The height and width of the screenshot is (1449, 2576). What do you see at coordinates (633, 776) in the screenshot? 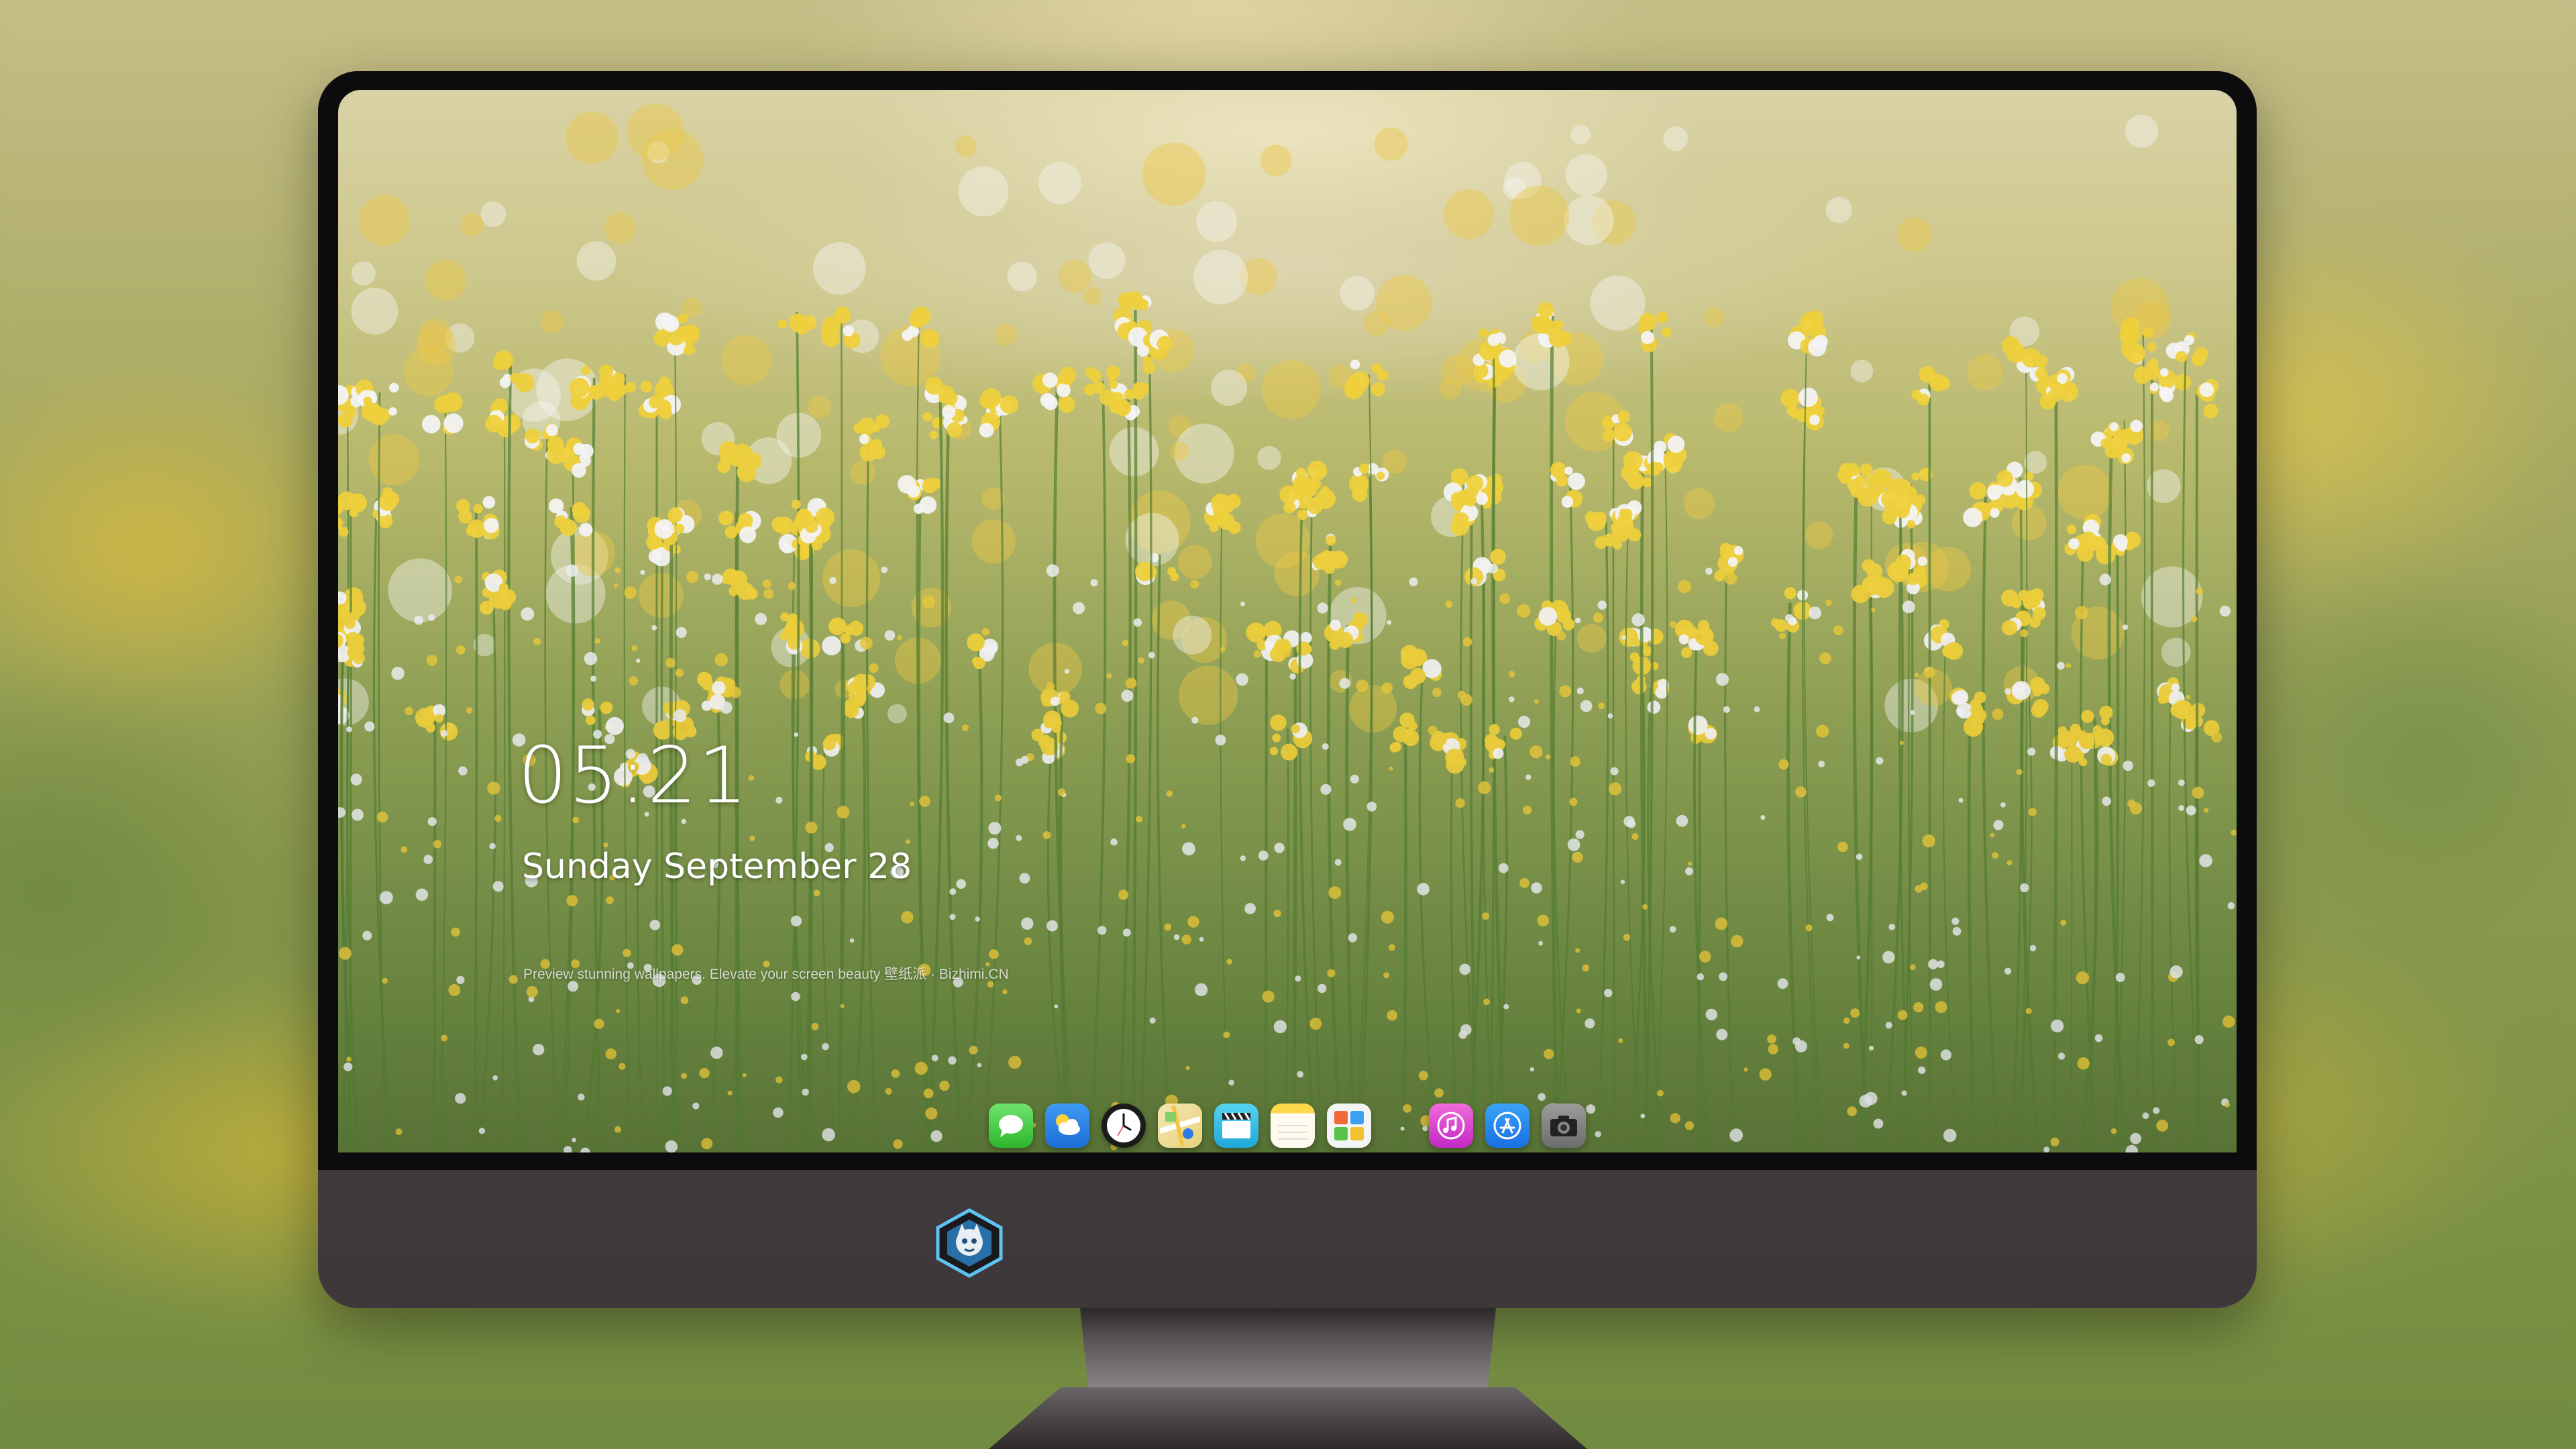
I see `lock-clock: 05:21` at bounding box center [633, 776].